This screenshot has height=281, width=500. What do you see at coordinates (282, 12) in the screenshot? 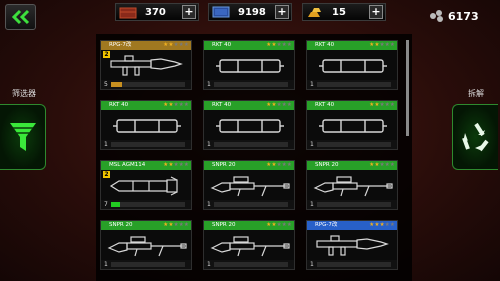
I see `add-cash-button: +` at bounding box center [282, 12].